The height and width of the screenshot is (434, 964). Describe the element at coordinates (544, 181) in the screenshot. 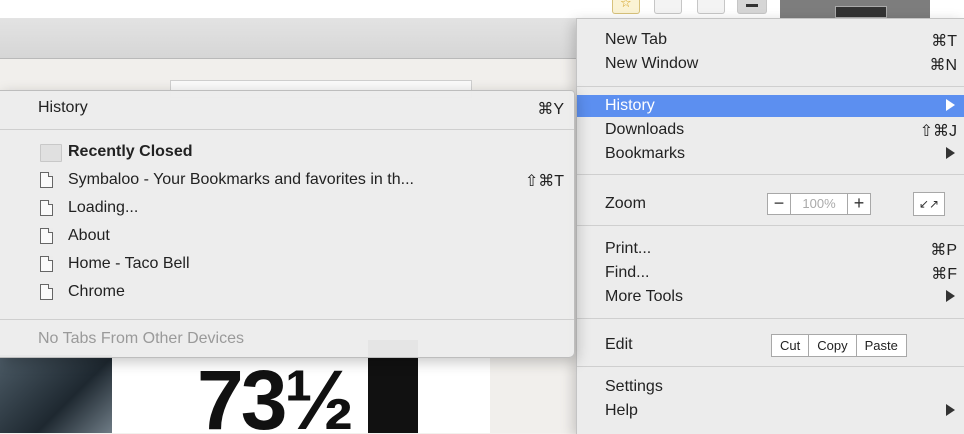

I see `history-item-shortcut: ⇧⌘T` at that location.